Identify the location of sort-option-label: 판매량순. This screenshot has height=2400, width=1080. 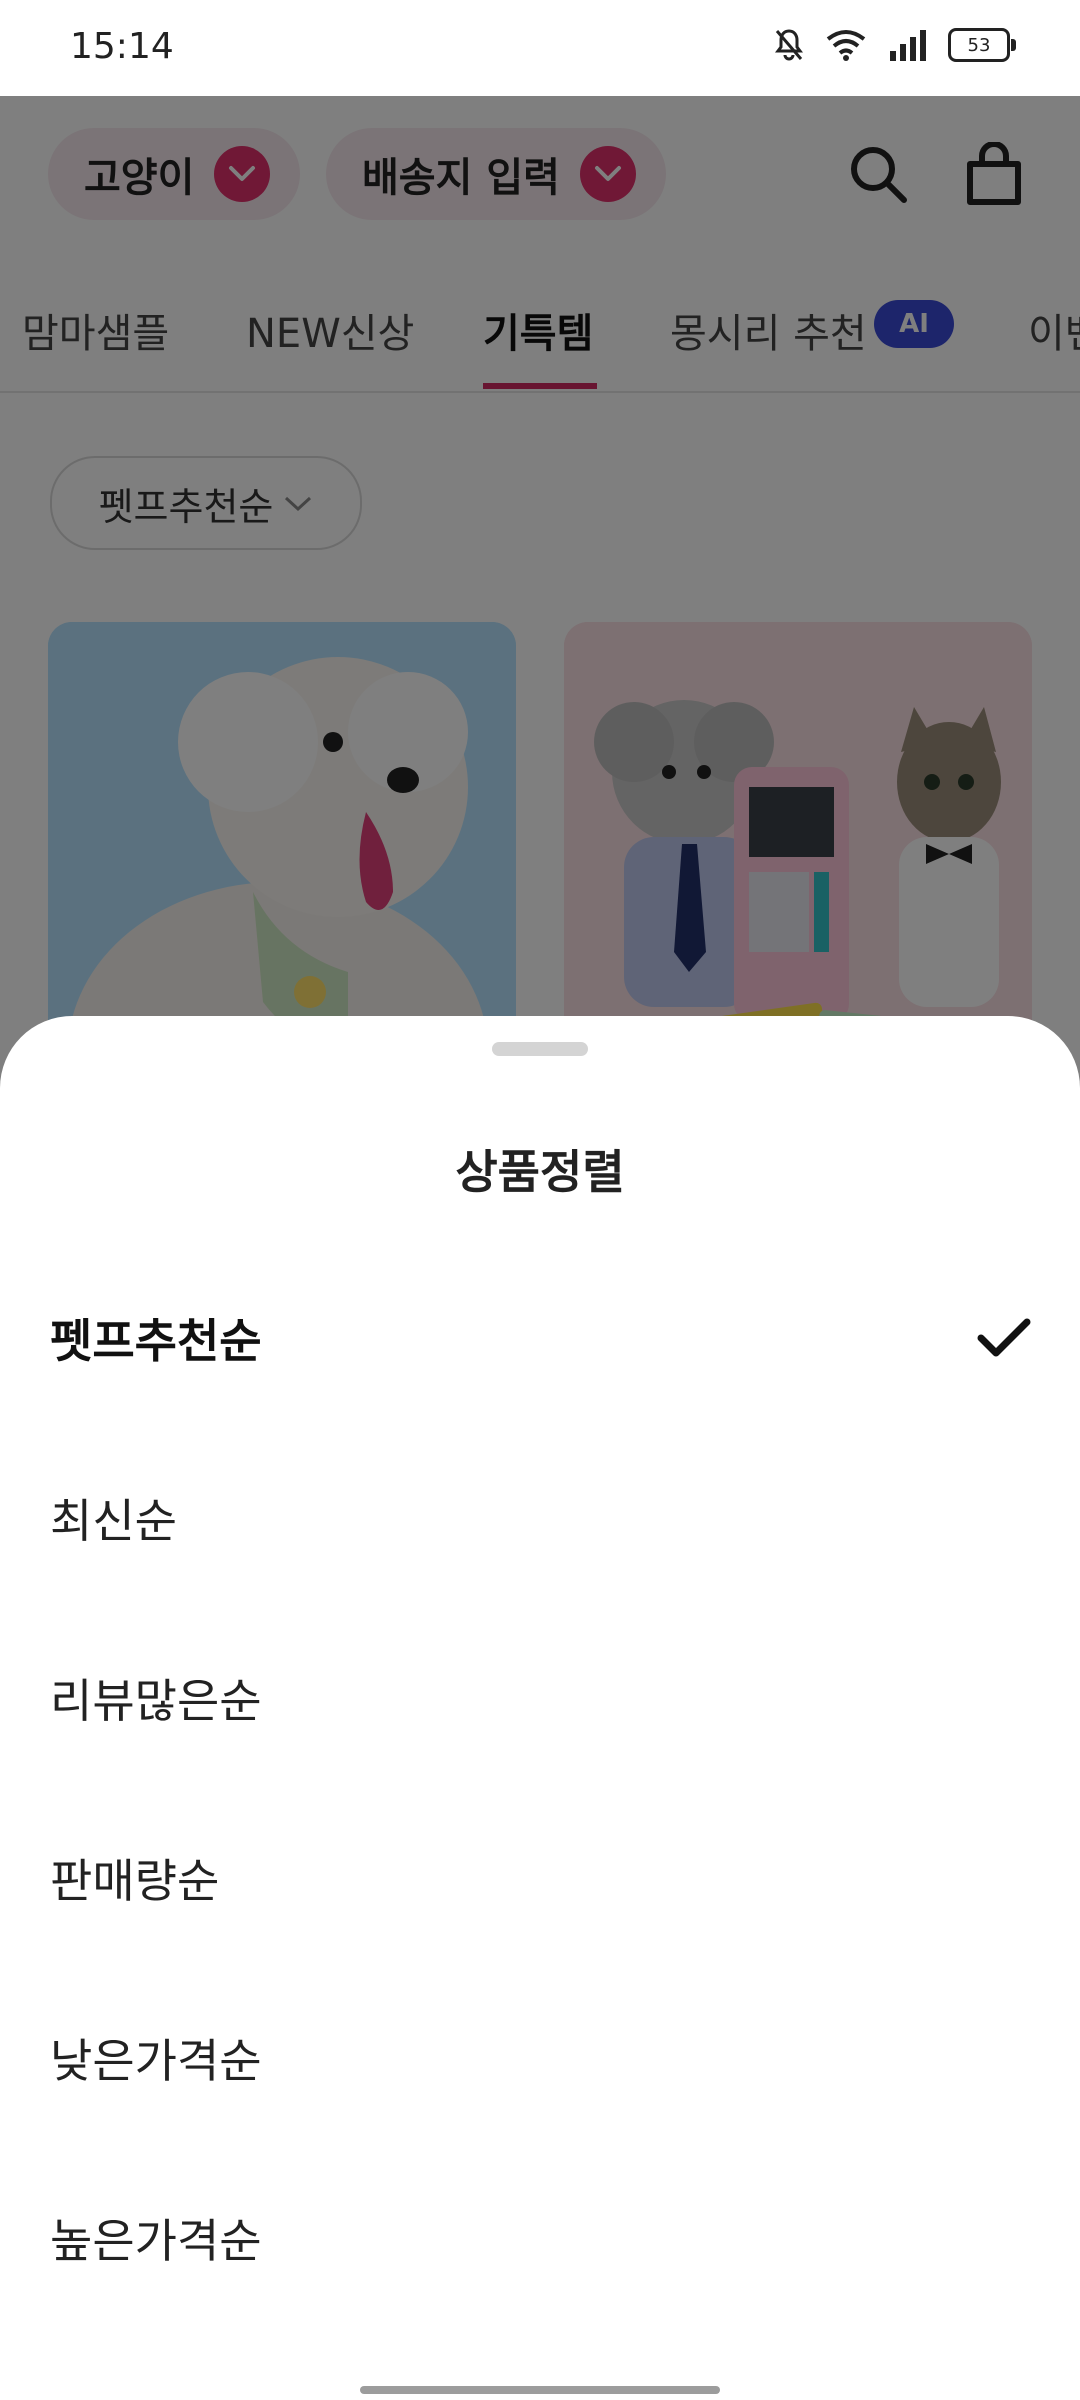
(135, 1881).